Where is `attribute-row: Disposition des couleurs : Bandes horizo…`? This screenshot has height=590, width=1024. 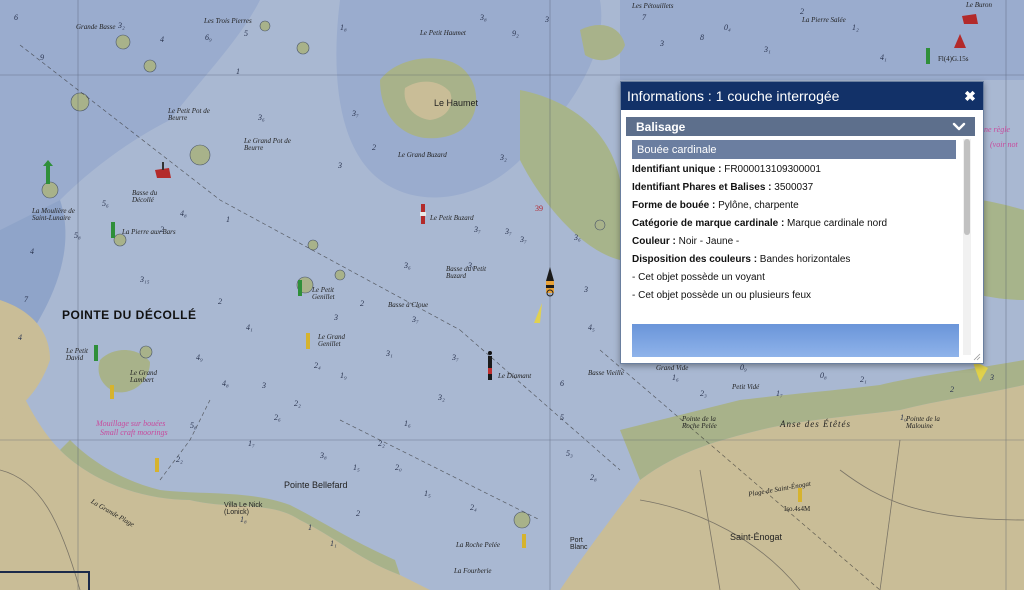
attribute-row: Disposition des couleurs : Bandes horizo… is located at coordinates (797, 260).